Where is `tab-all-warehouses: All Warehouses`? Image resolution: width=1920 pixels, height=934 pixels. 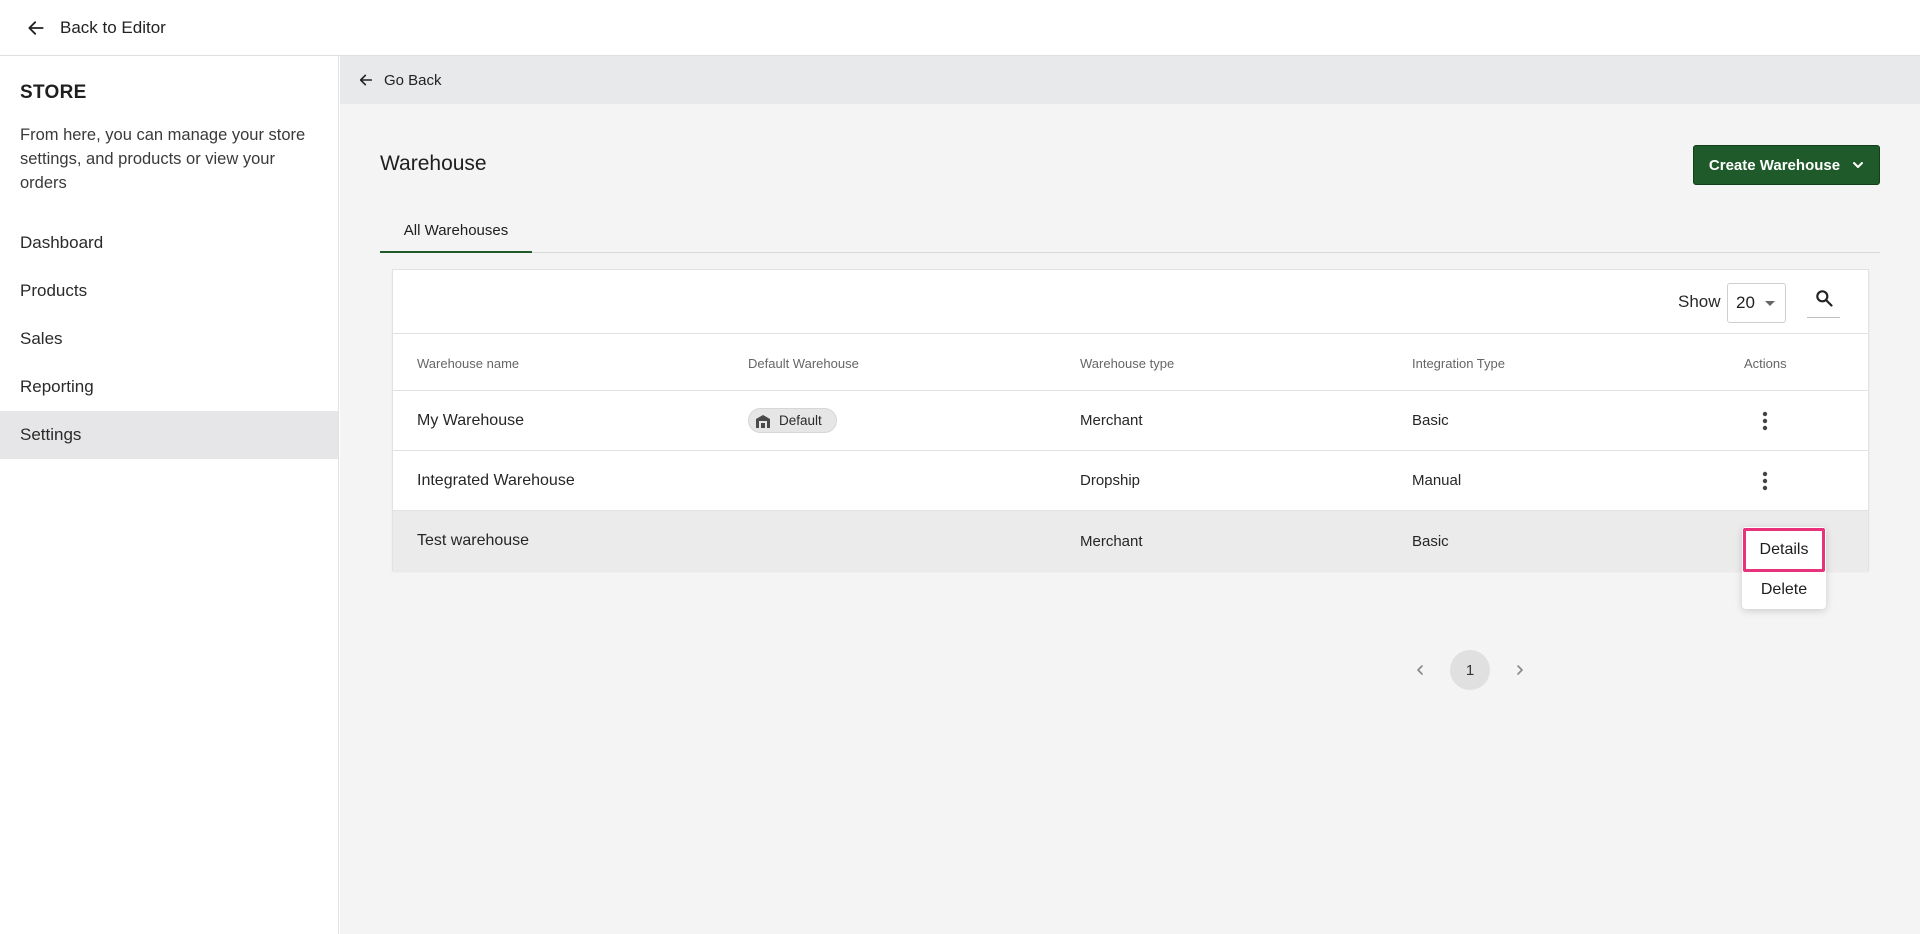
tab-all-warehouses: All Warehouses is located at coordinates (456, 231).